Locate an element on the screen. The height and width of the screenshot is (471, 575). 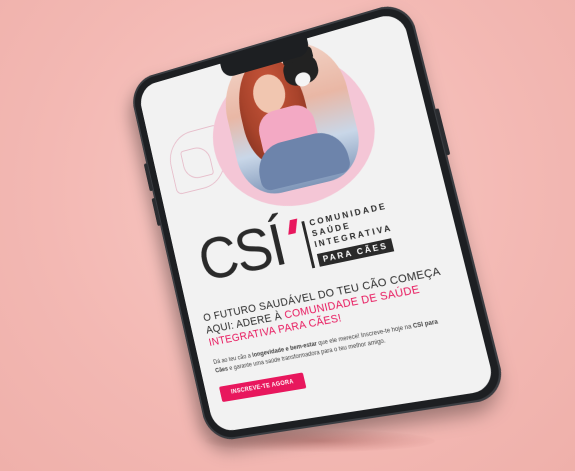
dog-chest is located at coordinates (302, 79).